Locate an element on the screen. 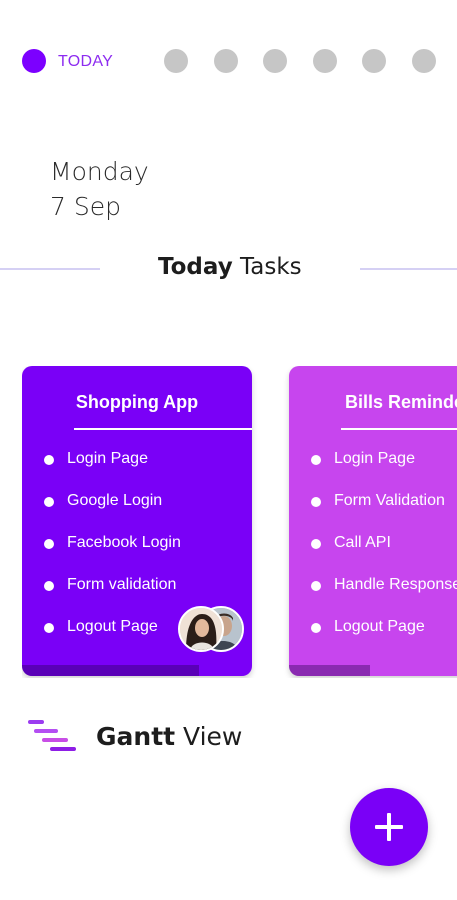 The height and width of the screenshot is (900, 457). heading-divider-left is located at coordinates (50, 269).